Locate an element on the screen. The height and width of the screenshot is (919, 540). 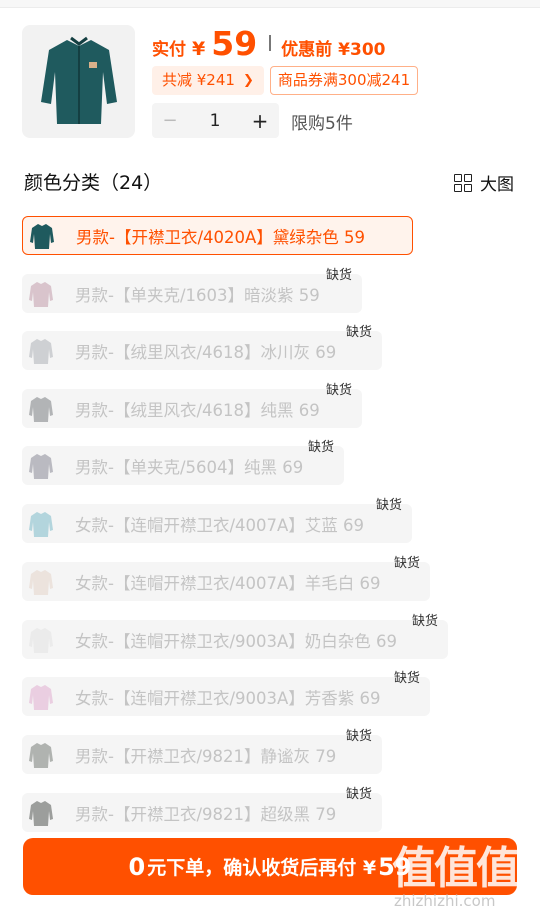
big-view-label: 大图 is located at coordinates (497, 185).